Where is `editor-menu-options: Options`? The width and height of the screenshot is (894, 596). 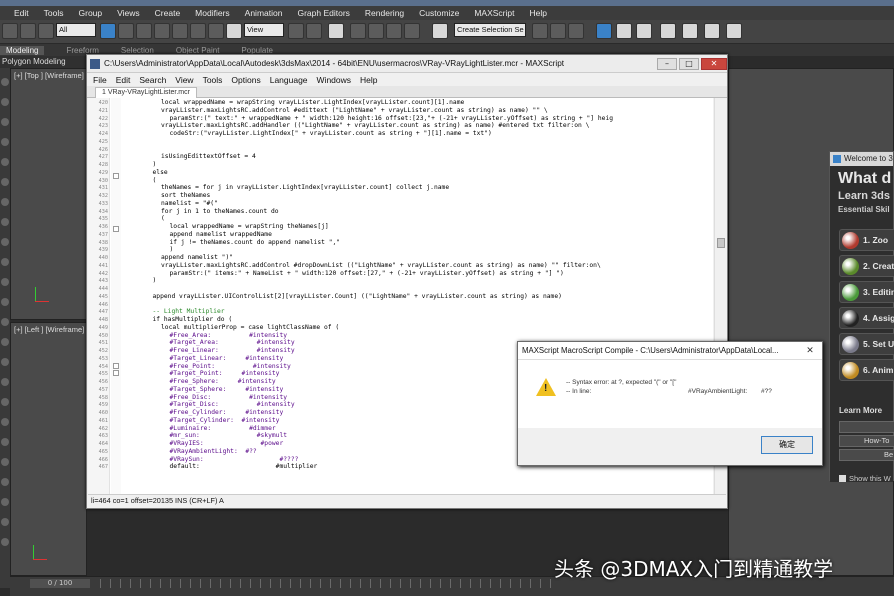 editor-menu-options: Options is located at coordinates (245, 80).